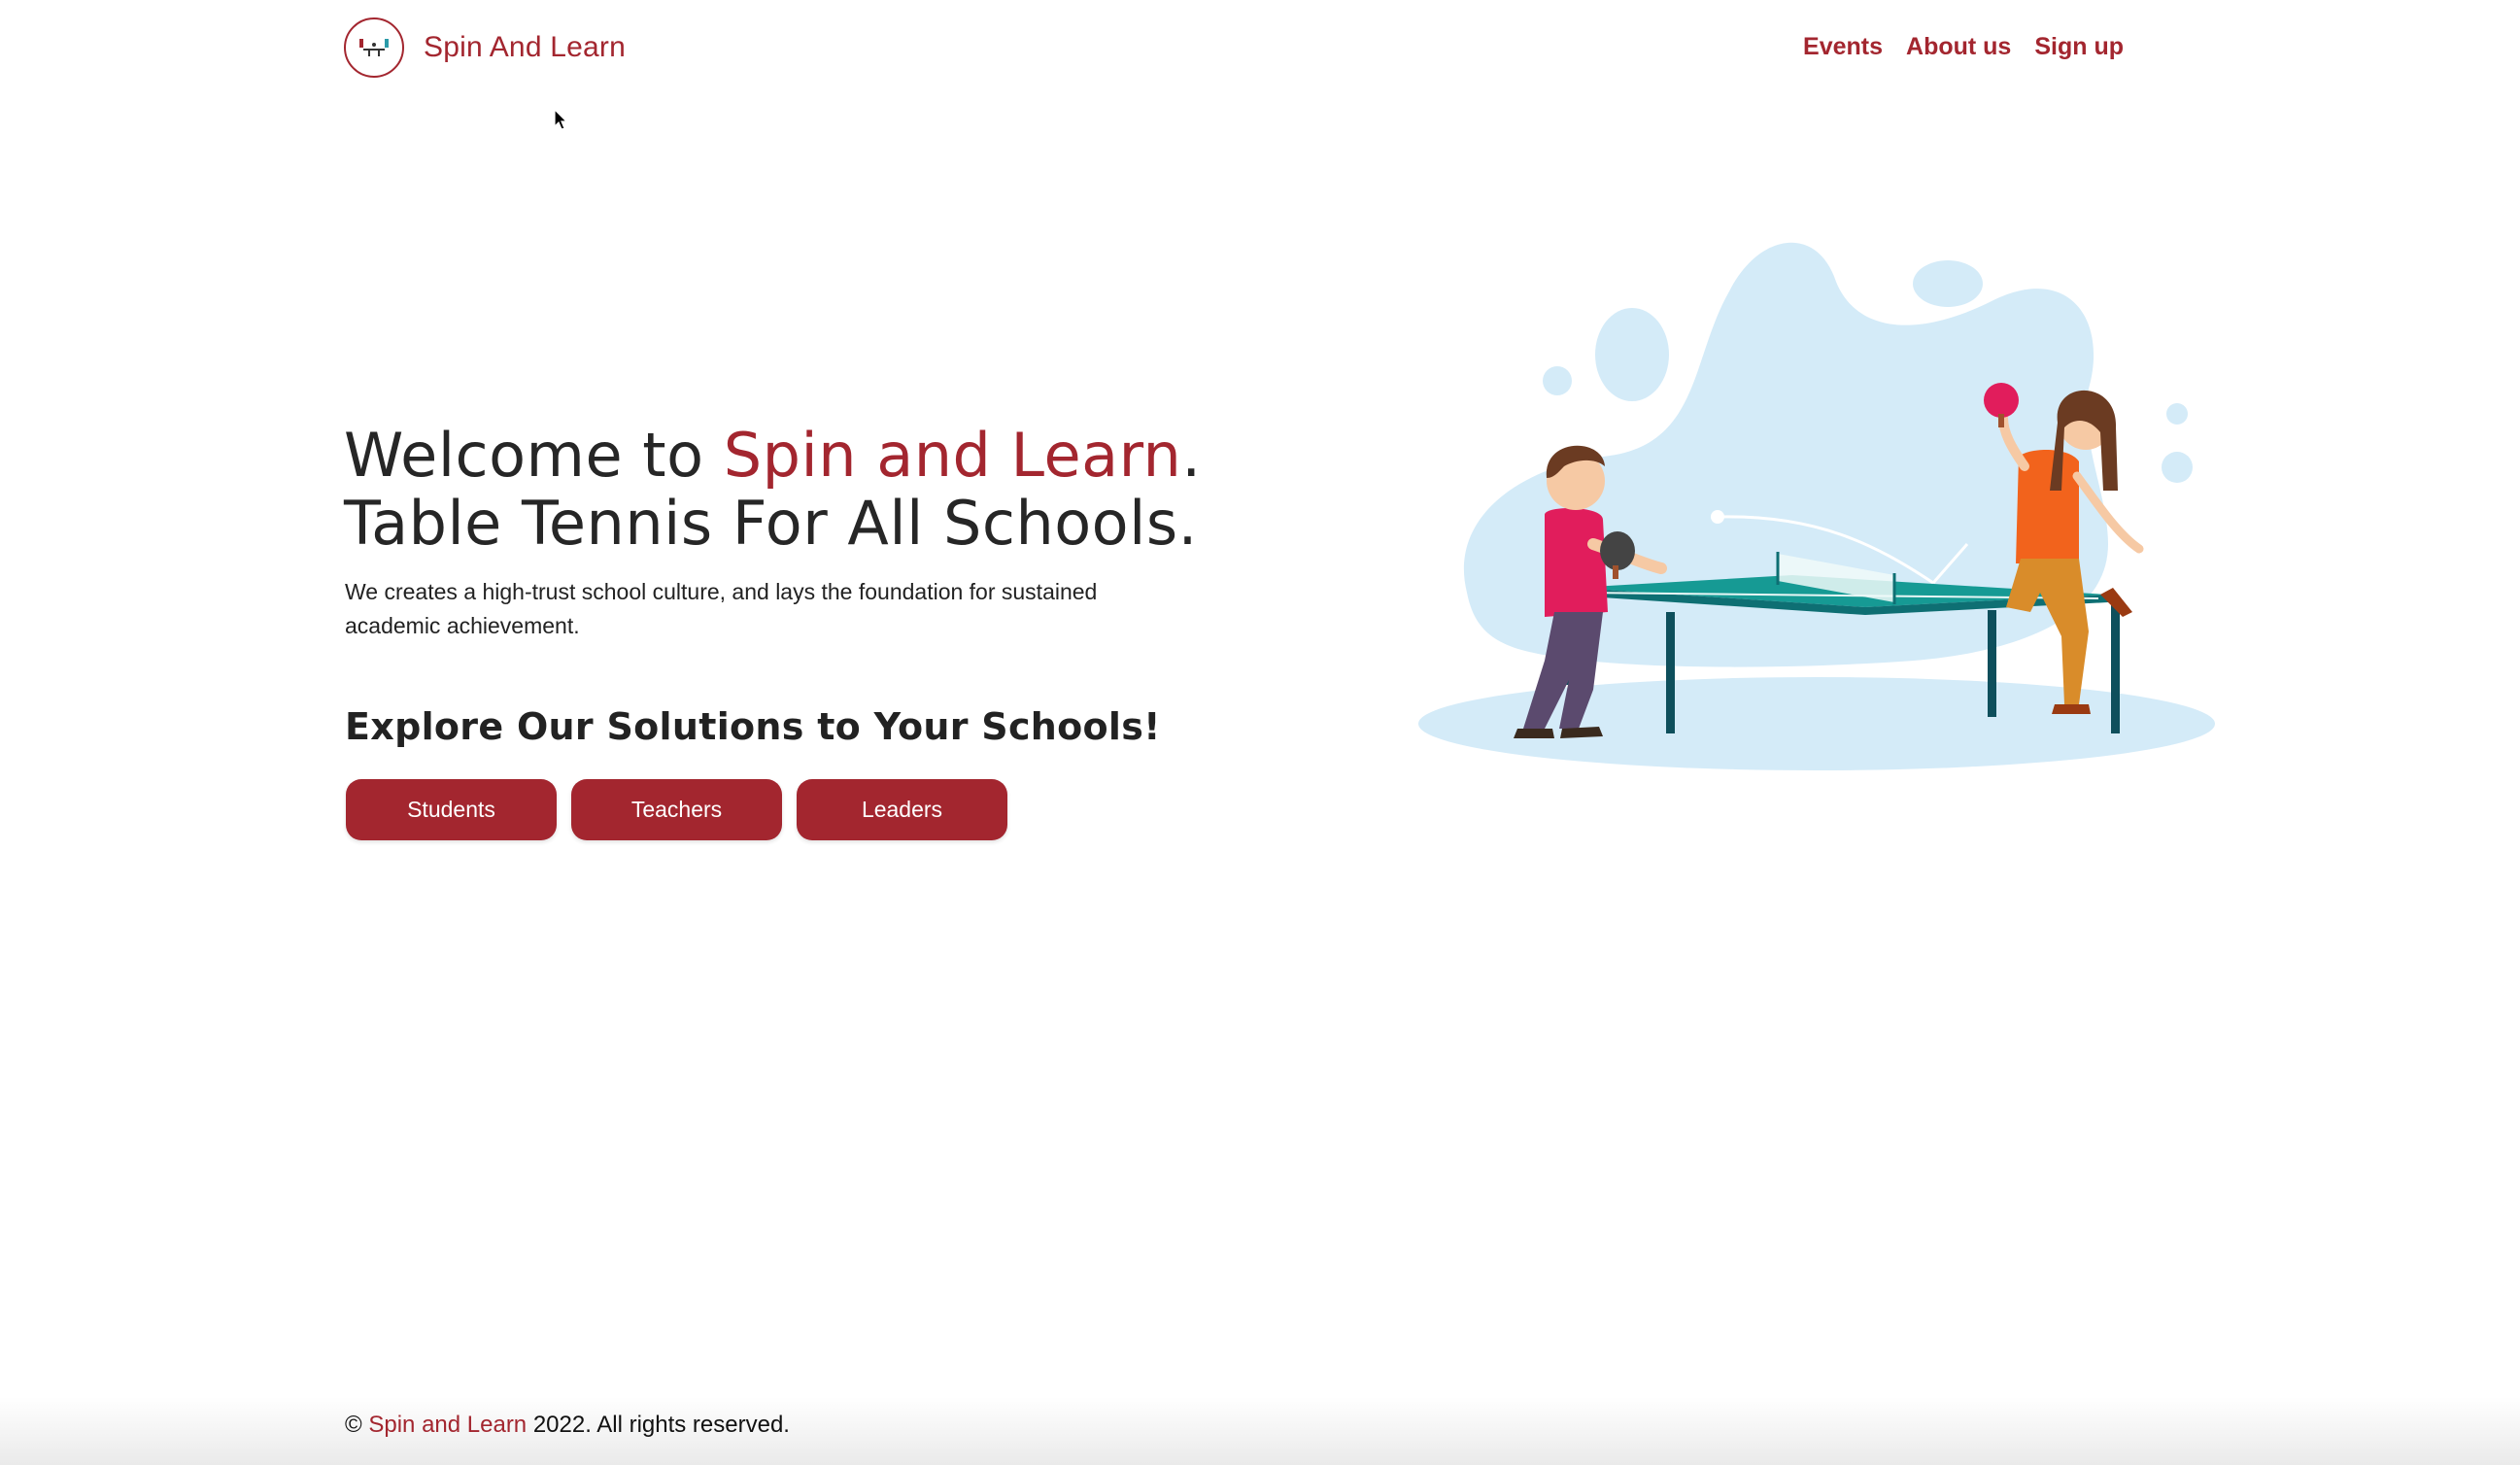 Image resolution: width=2520 pixels, height=1465 pixels. What do you see at coordinates (1958, 47) in the screenshot?
I see `nav-about-link: About us` at bounding box center [1958, 47].